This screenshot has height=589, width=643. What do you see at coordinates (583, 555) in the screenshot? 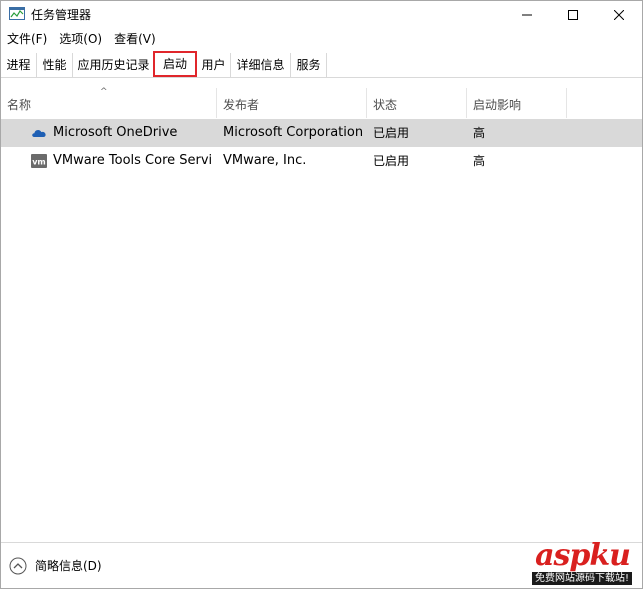
I see `watermark-brand: aspku` at bounding box center [583, 555].